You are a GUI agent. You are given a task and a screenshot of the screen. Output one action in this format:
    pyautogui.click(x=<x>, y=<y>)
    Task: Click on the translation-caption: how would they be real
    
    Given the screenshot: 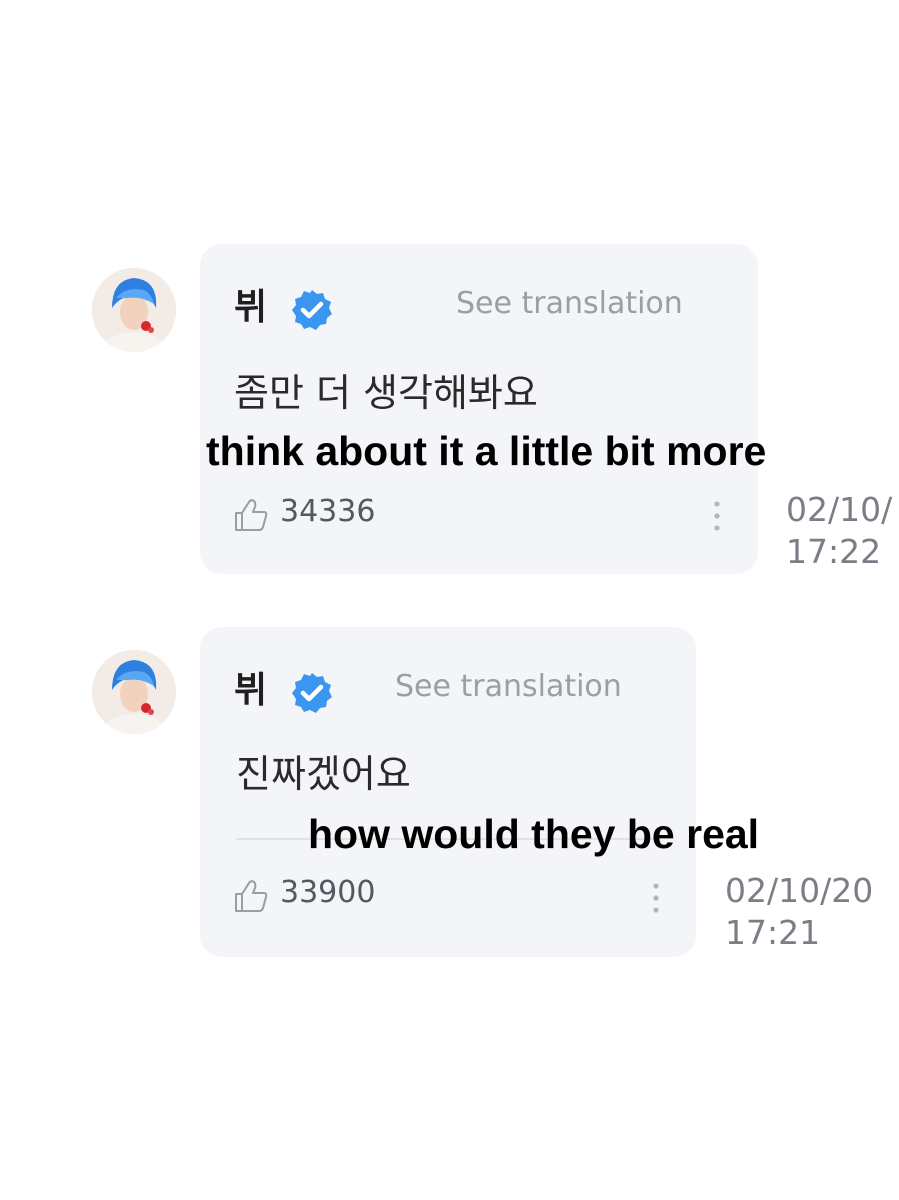 What is the action you would take?
    pyautogui.click(x=534, y=834)
    